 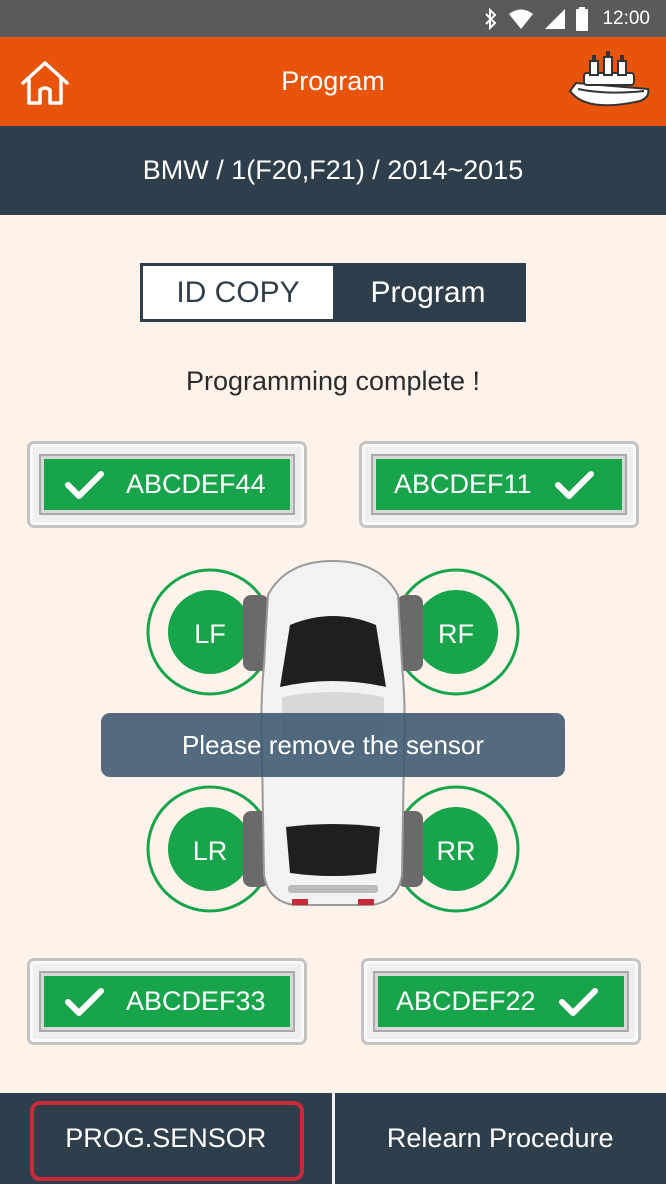 What do you see at coordinates (456, 851) in the screenshot?
I see `wheel-label-rr: RR` at bounding box center [456, 851].